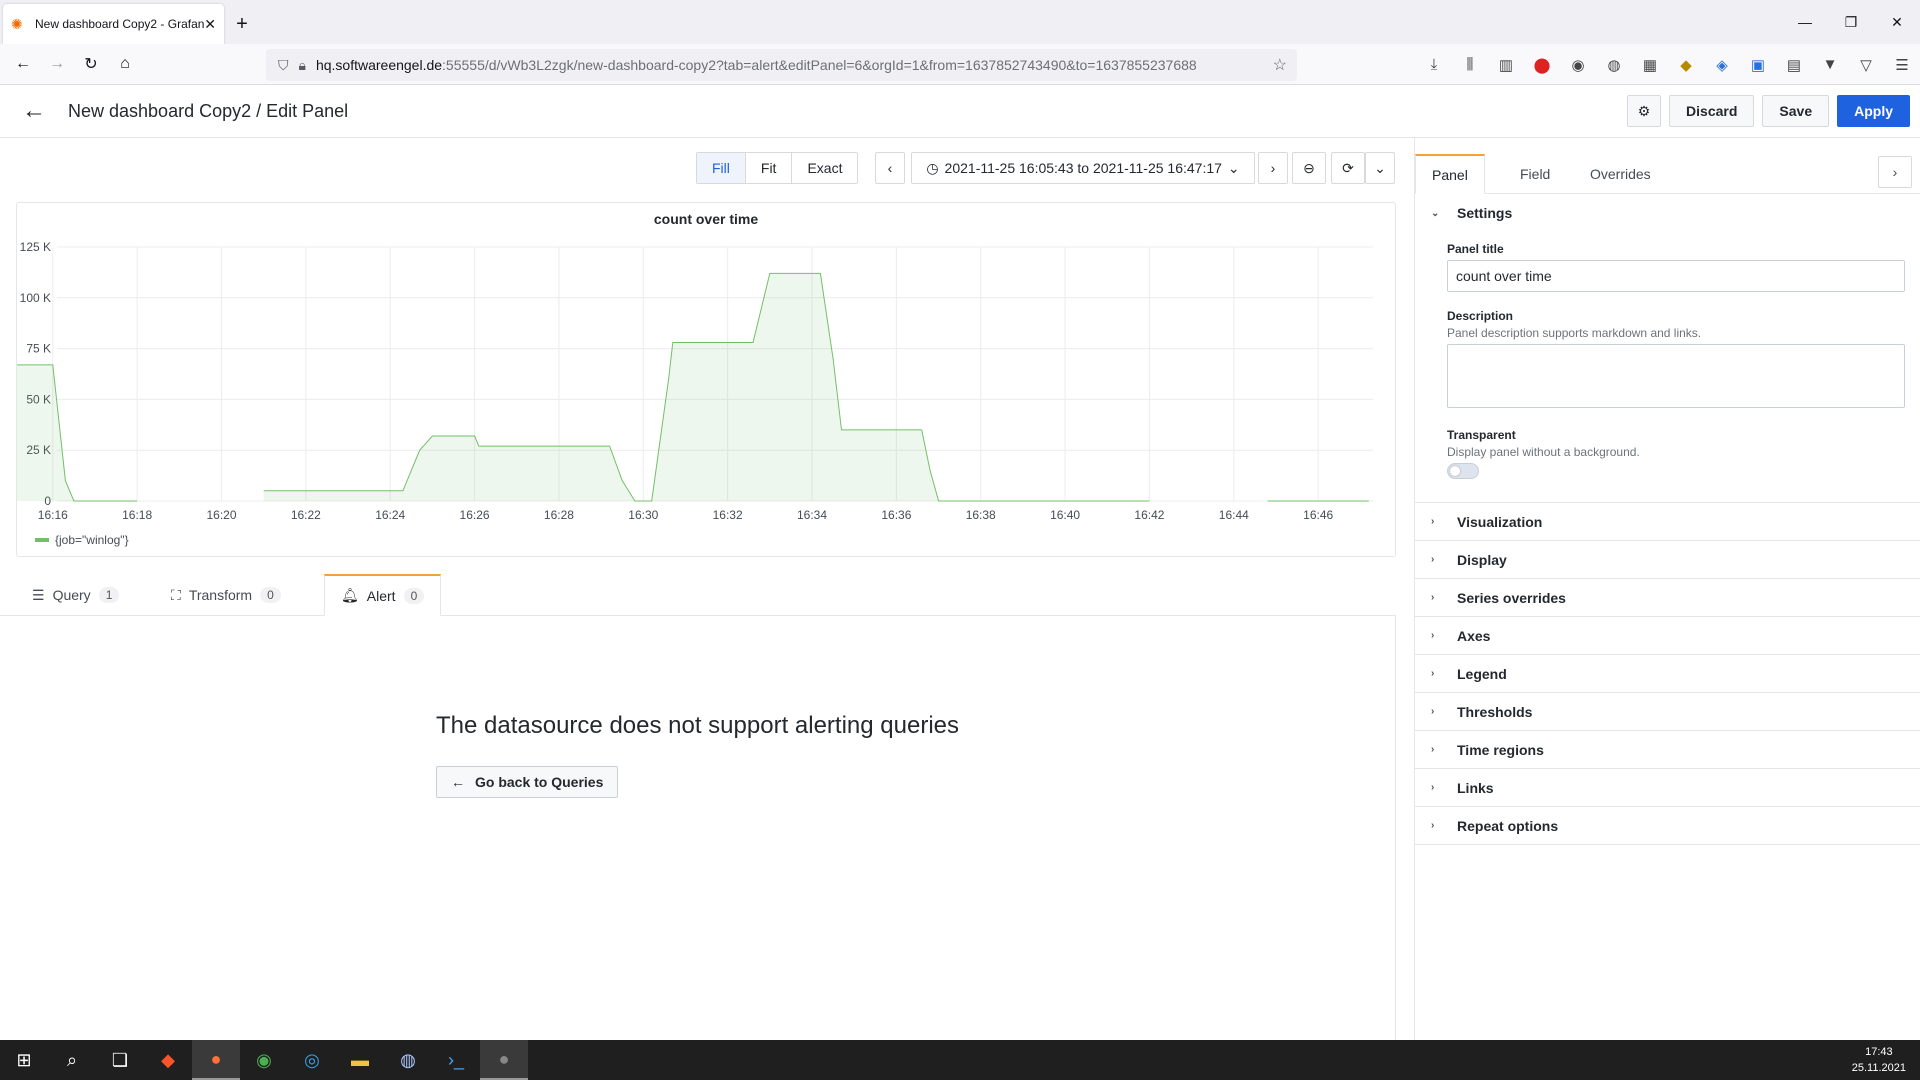  I want to click on section-series-overrides: › Series overrides, so click(1667, 598).